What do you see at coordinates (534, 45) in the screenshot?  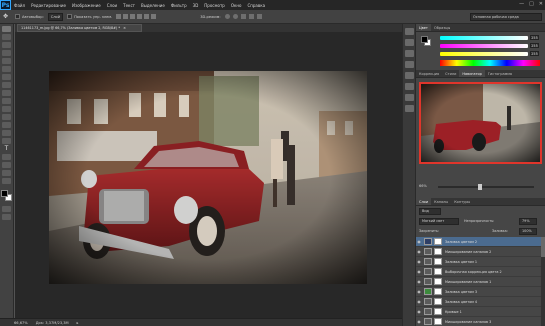 I see `green-value: 255` at bounding box center [534, 45].